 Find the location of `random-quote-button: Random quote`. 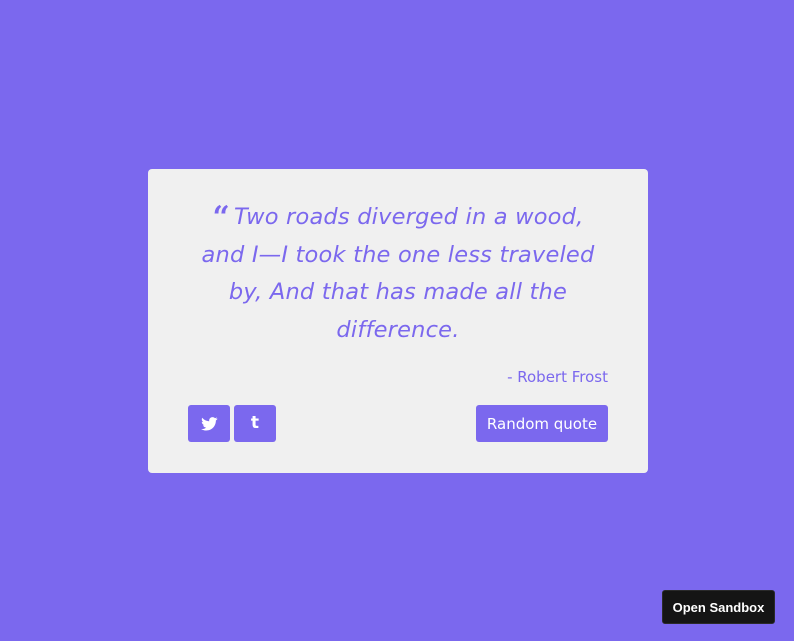

random-quote-button: Random quote is located at coordinates (542, 423).